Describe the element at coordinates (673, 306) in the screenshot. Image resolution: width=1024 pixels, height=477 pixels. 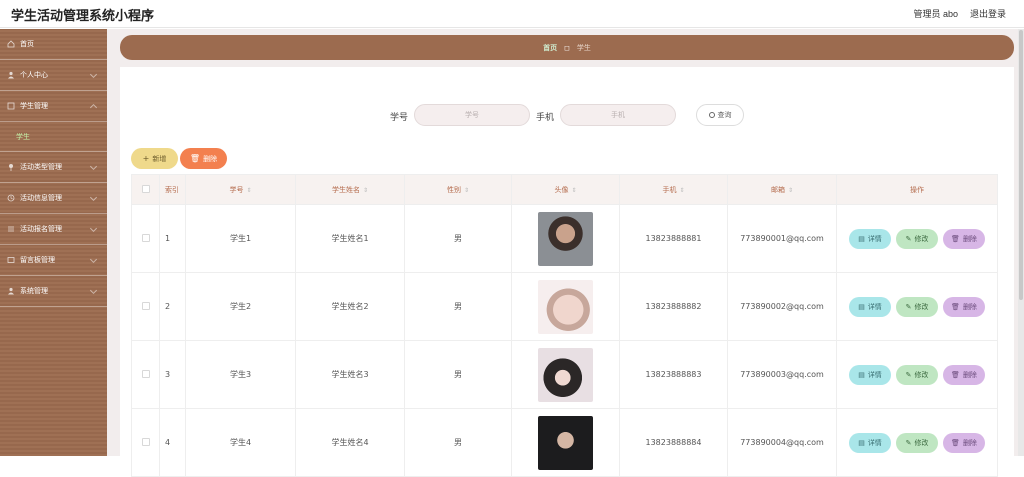
I see `cell-phone: 13823888882` at that location.